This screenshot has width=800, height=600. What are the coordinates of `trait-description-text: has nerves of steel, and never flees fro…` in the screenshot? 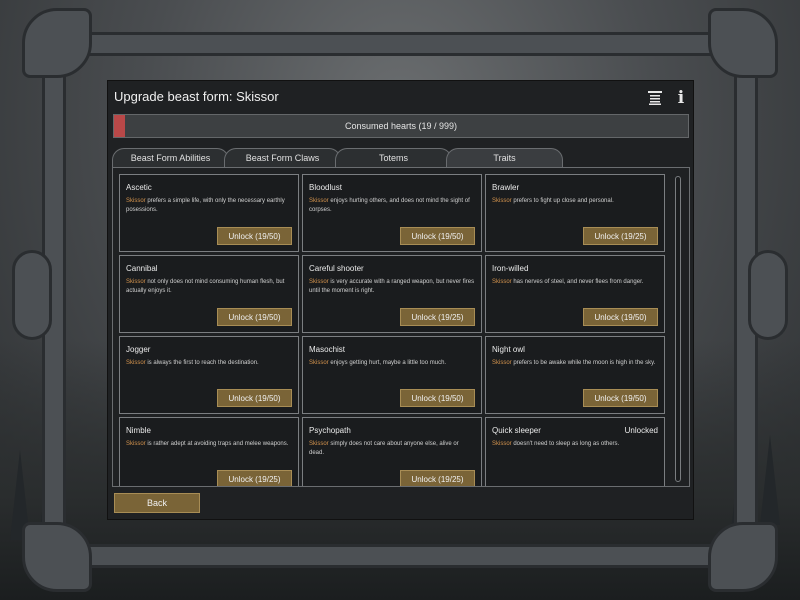 It's located at (577, 282).